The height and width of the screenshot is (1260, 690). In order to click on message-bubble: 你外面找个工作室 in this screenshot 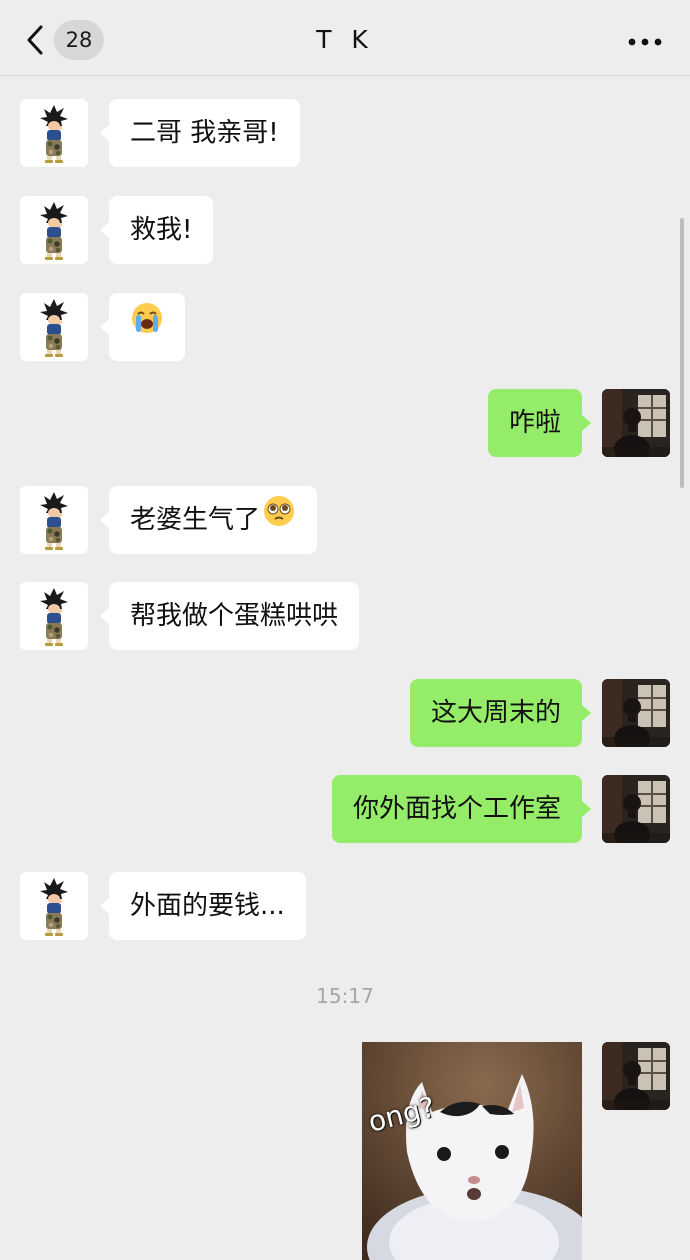, I will do `click(461, 809)`.